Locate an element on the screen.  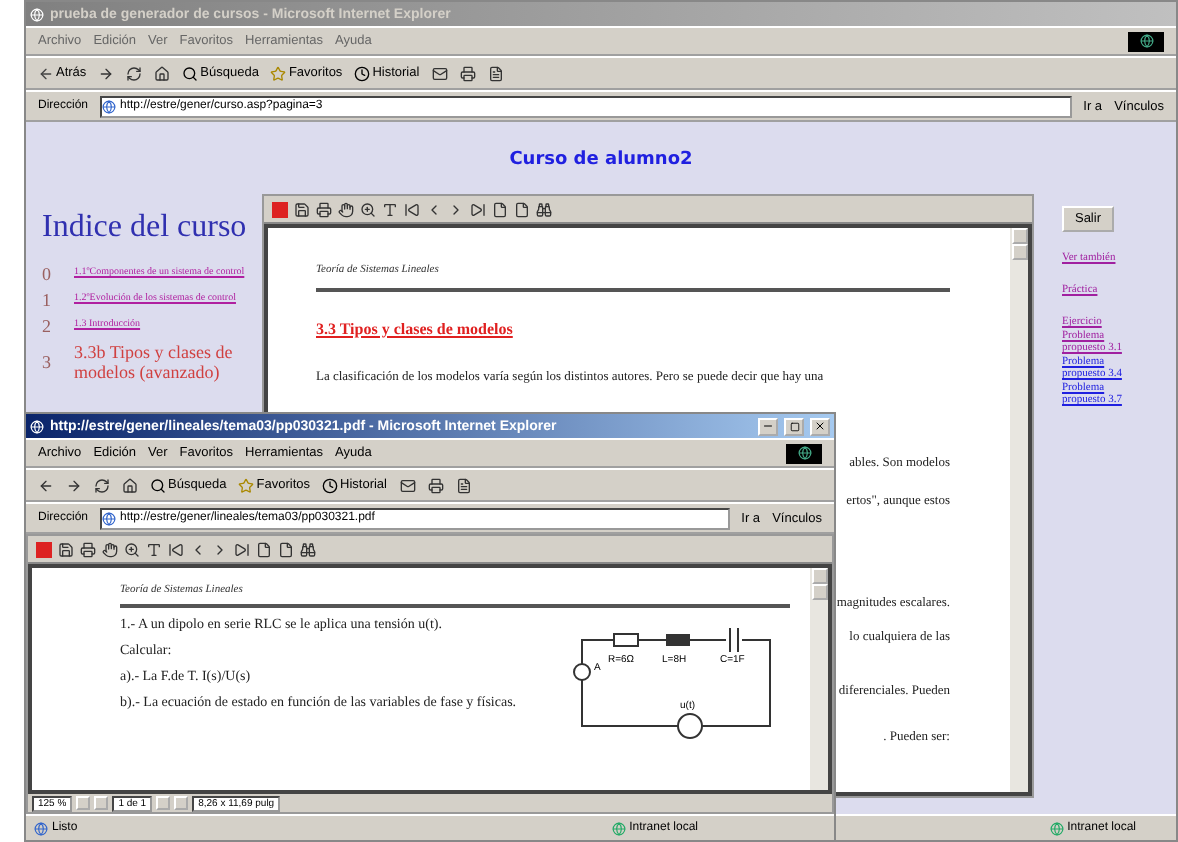
index-number: 1 is located at coordinates (47, 300).